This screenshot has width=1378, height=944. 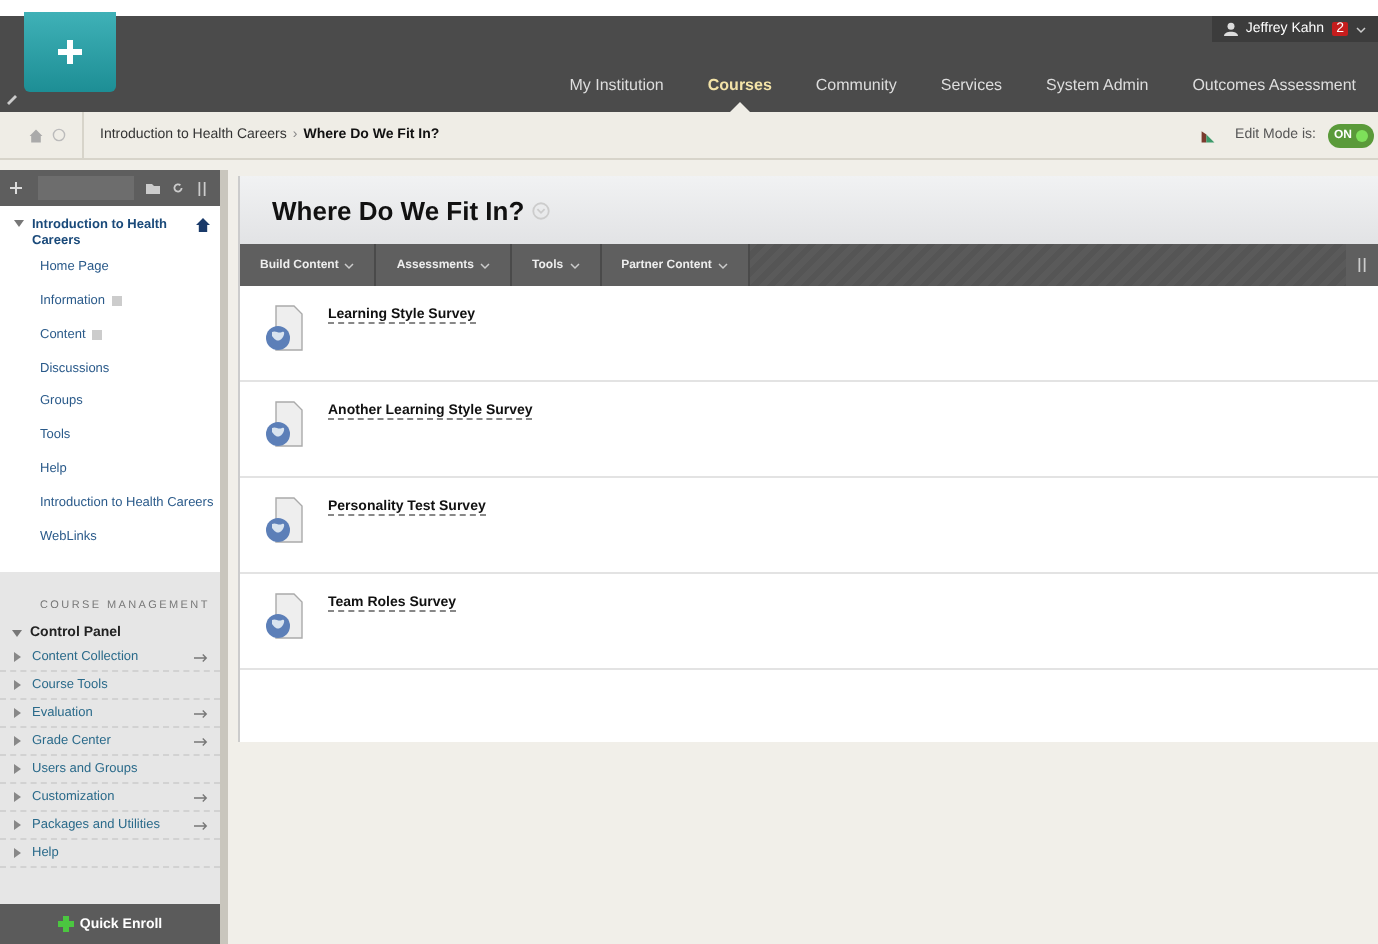 What do you see at coordinates (398, 210) in the screenshot?
I see `page-title: Where Do We Fit In?` at bounding box center [398, 210].